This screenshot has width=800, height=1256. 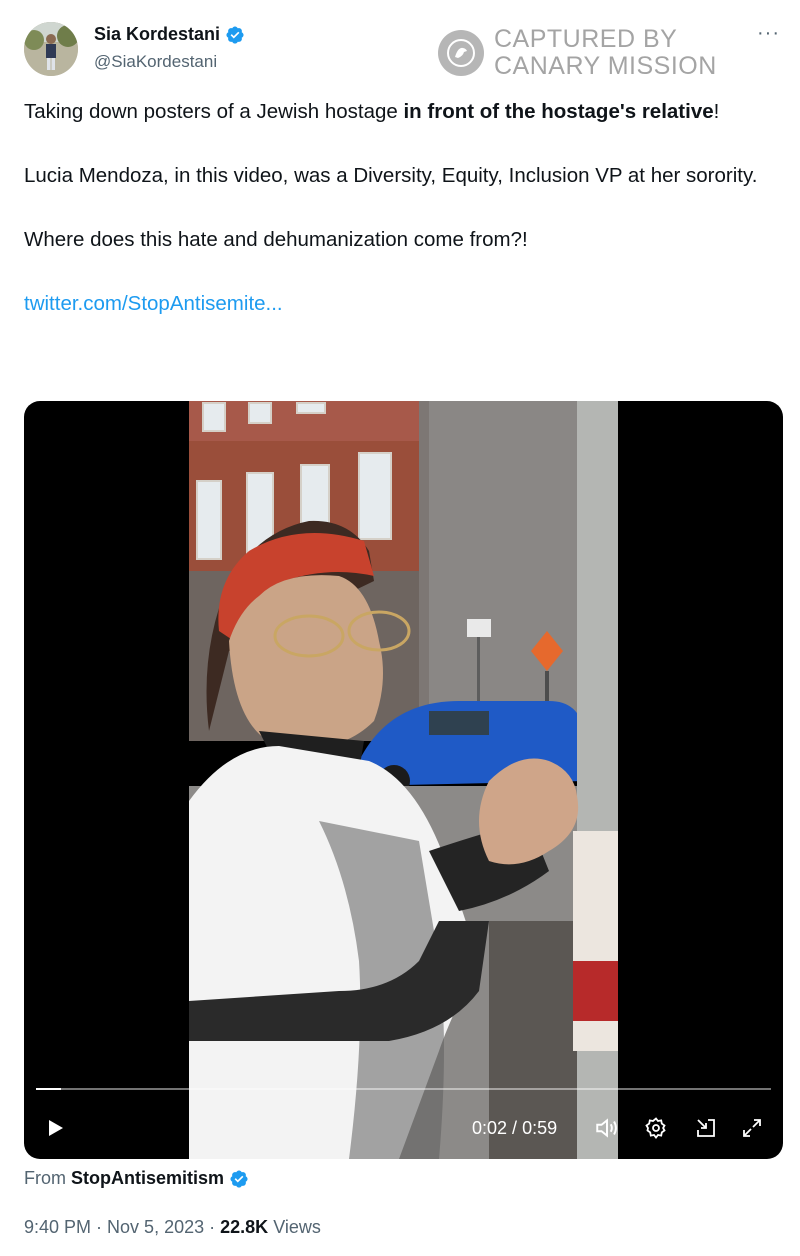 I want to click on video-time: 0:02 / 0:59, so click(x=514, y=1128).